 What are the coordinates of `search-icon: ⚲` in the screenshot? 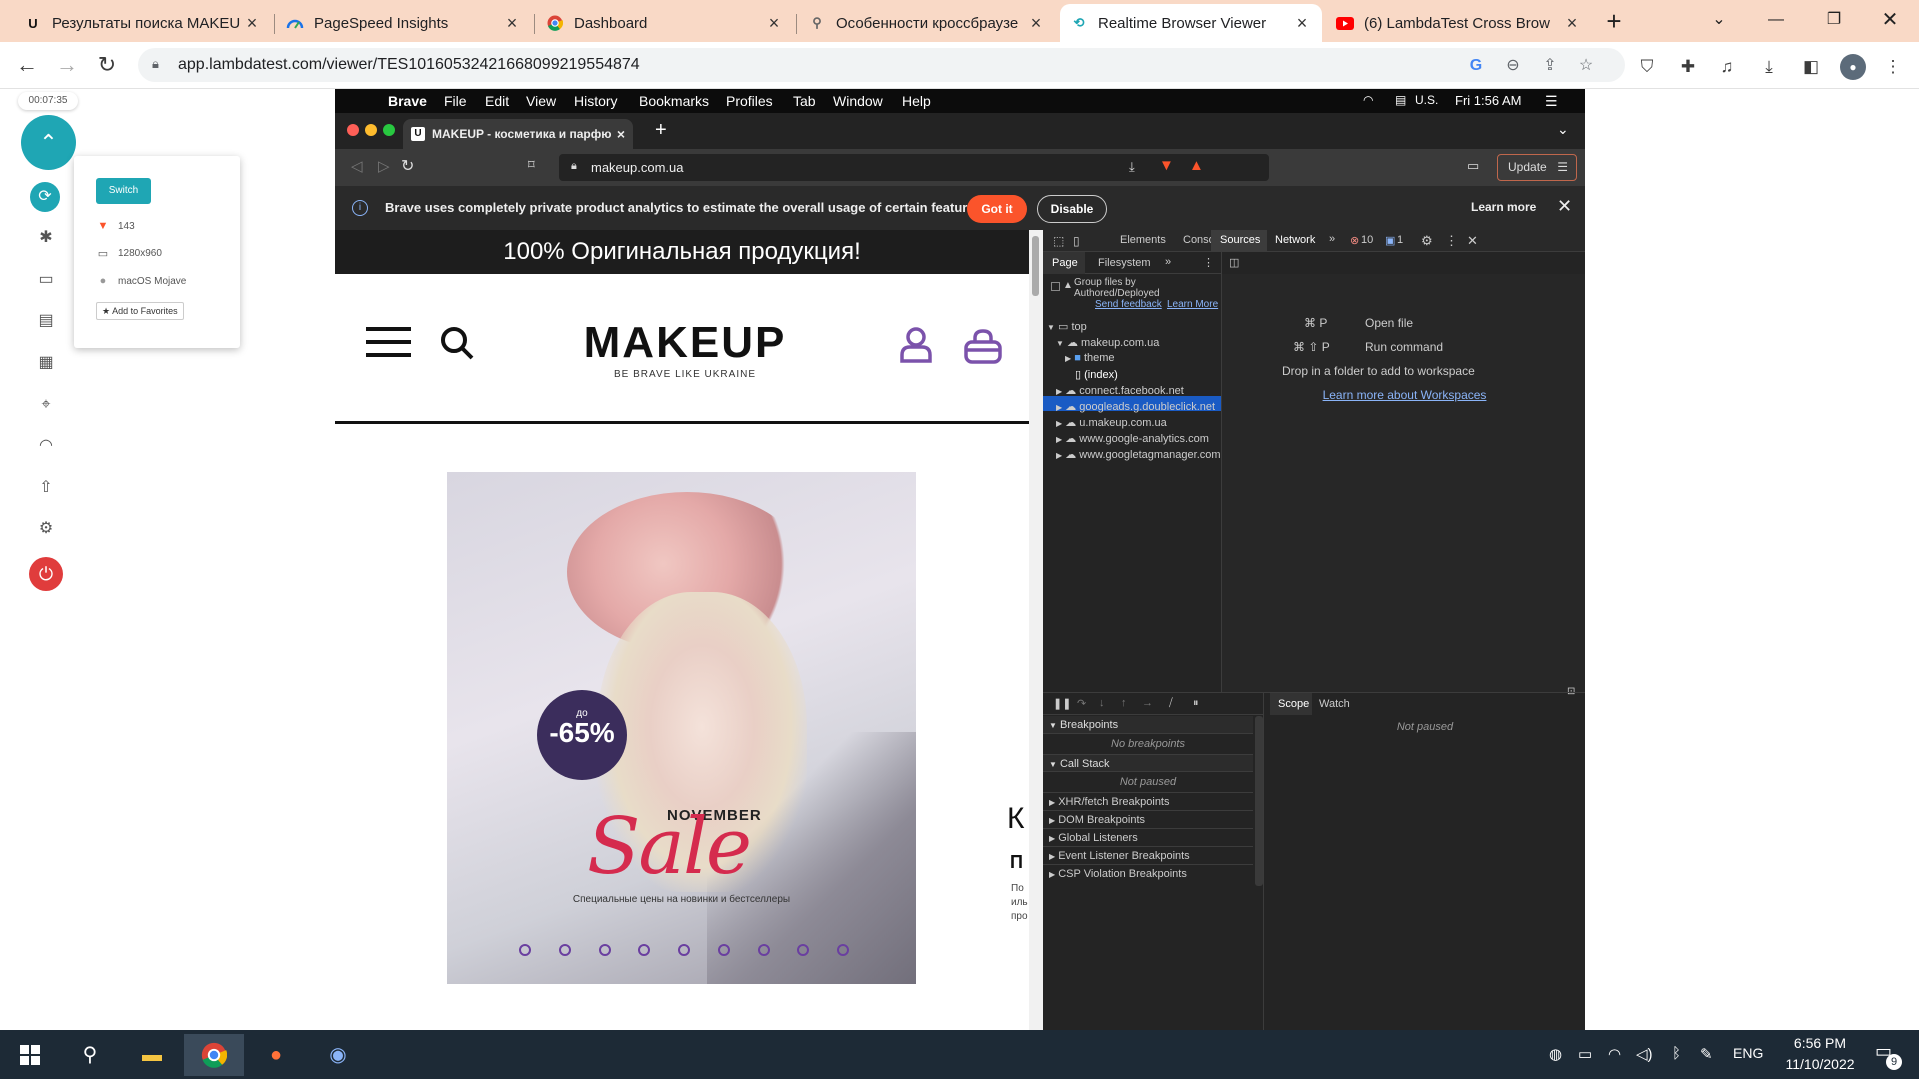 It's located at (90, 1055).